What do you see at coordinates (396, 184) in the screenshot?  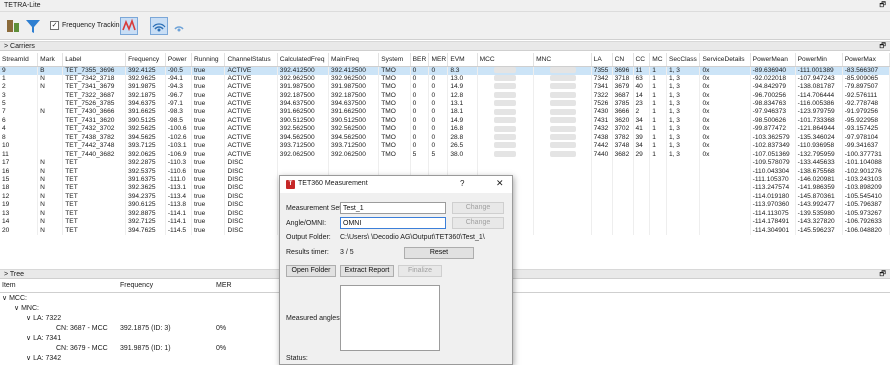 I see `dialog-title-bar: T TET360 Measurement ? ✕` at bounding box center [396, 184].